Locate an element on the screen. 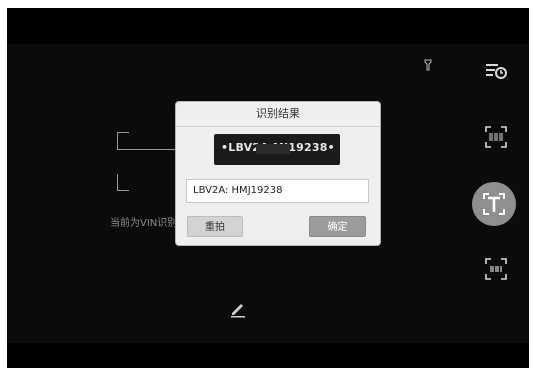  barcode-frame-icon is located at coordinates (496, 269).